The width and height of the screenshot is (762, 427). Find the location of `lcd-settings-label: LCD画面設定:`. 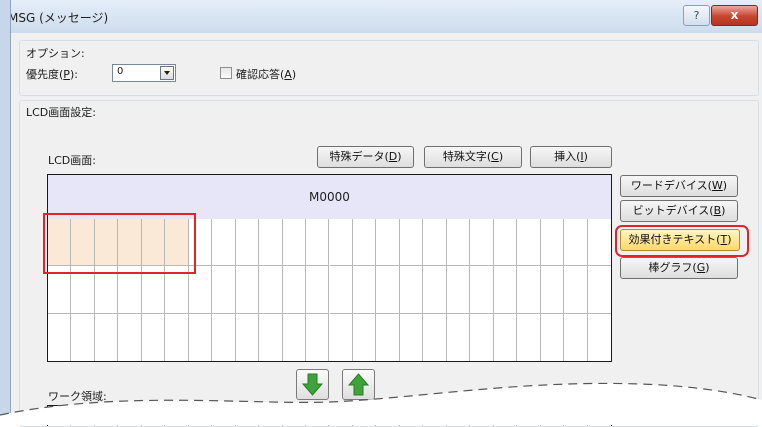

lcd-settings-label: LCD画面設定: is located at coordinates (61, 112).